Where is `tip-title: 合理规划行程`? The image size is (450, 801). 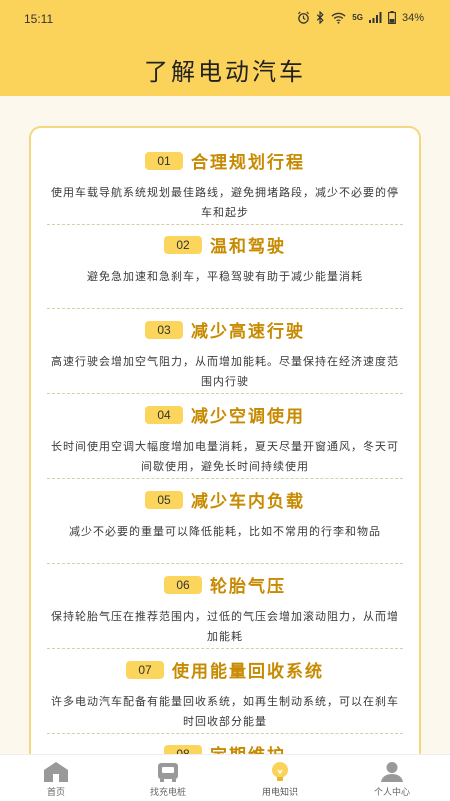 tip-title: 合理规划行程 is located at coordinates (248, 163).